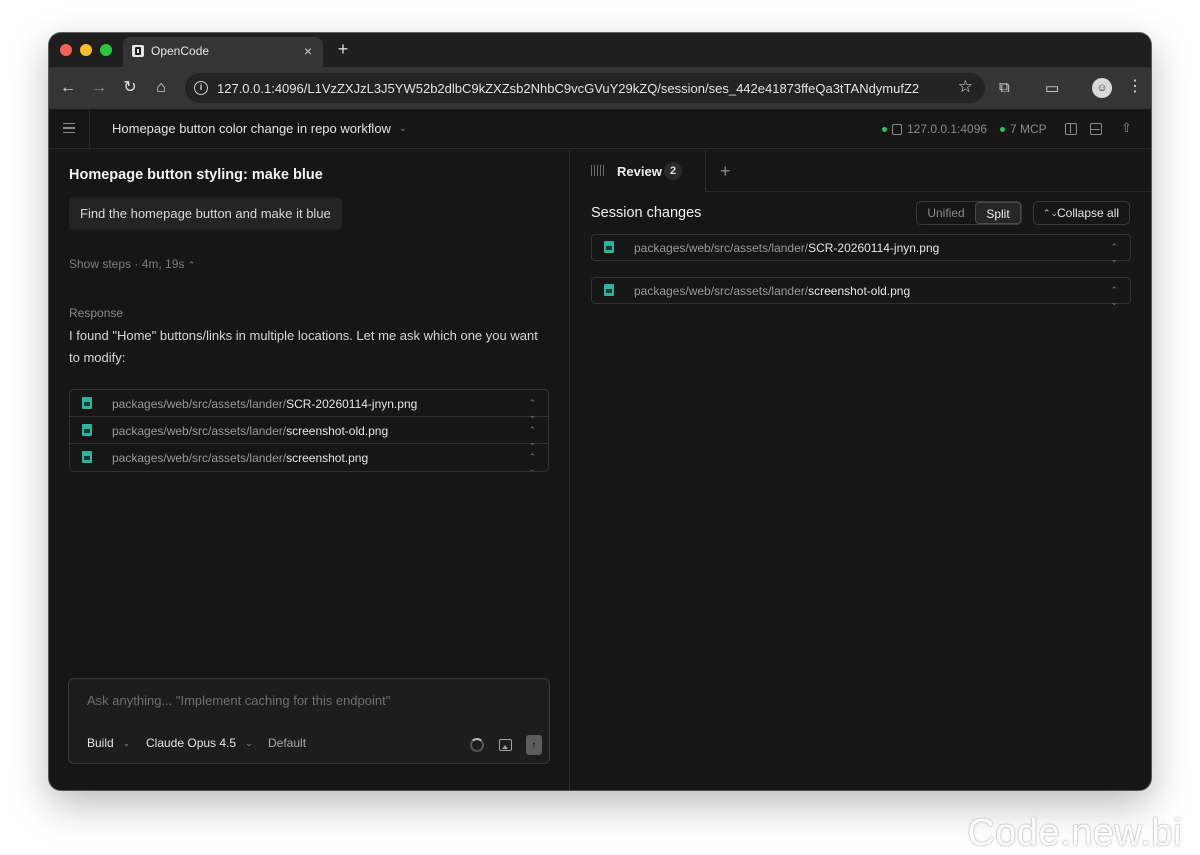  What do you see at coordinates (1004, 87) in the screenshot?
I see `extensions-icon: ⧉` at bounding box center [1004, 87].